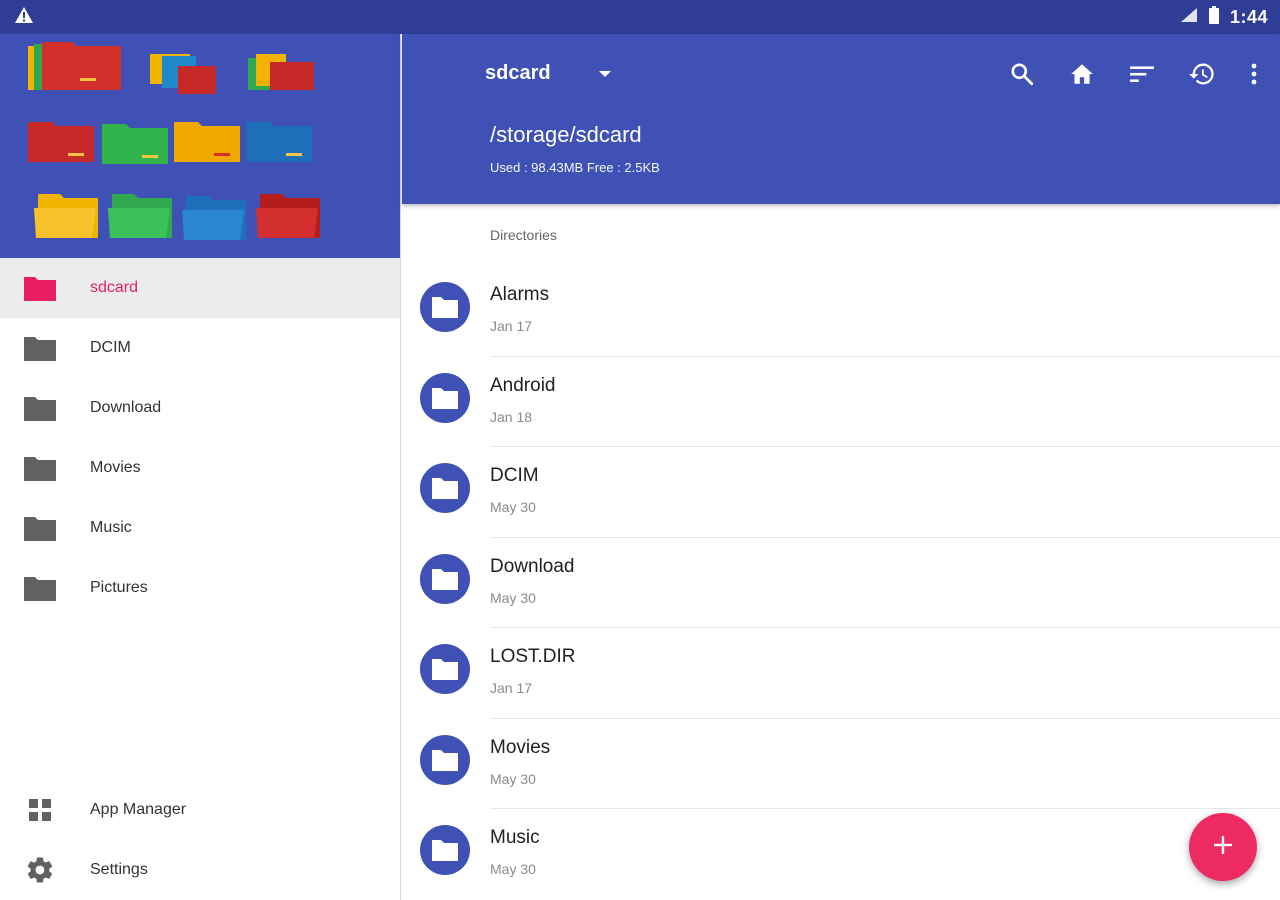 This screenshot has width=1280, height=900. I want to click on sort-icon, so click(1142, 74).